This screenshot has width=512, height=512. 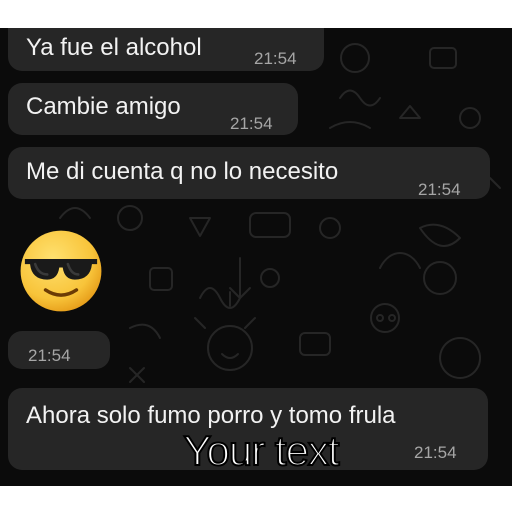 What do you see at coordinates (182, 171) in the screenshot?
I see `message-text: Me di cuenta q no lo necesito` at bounding box center [182, 171].